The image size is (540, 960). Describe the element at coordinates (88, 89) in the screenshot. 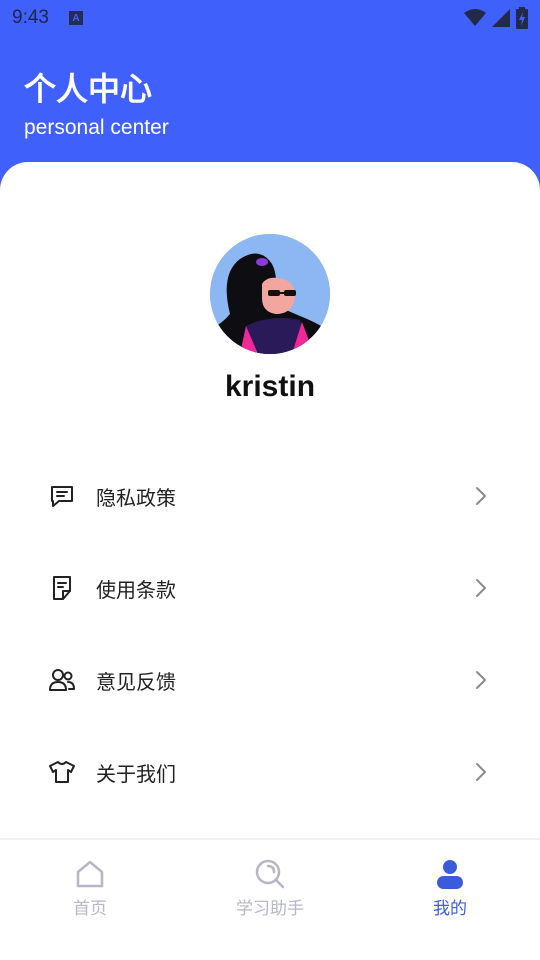

I see `page-title: 个人中心` at that location.